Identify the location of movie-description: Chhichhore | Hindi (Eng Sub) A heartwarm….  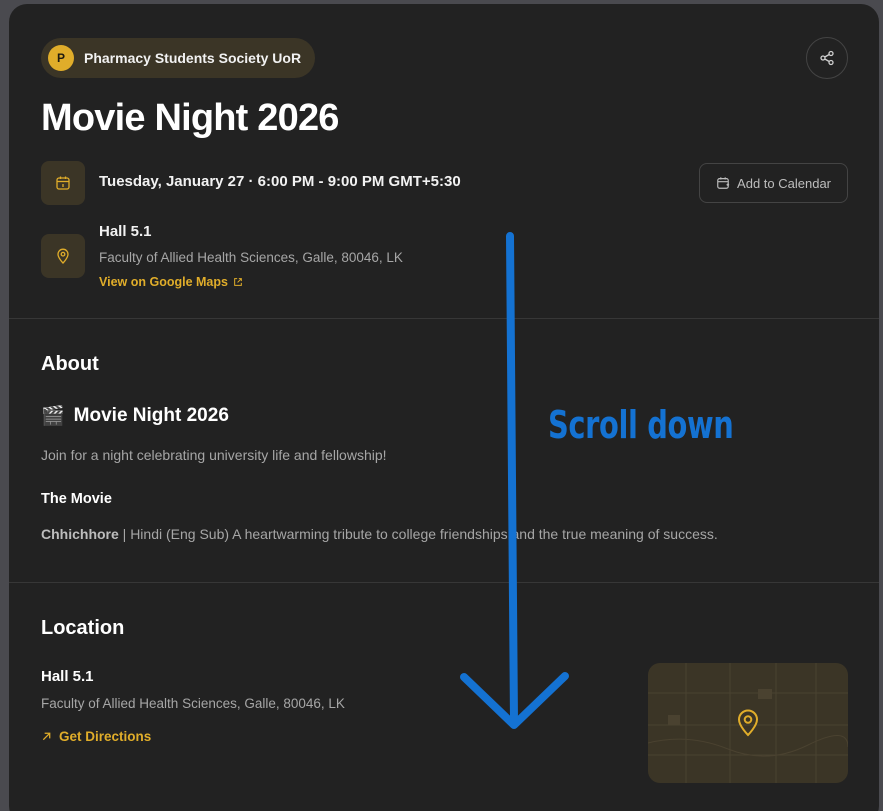
(379, 534).